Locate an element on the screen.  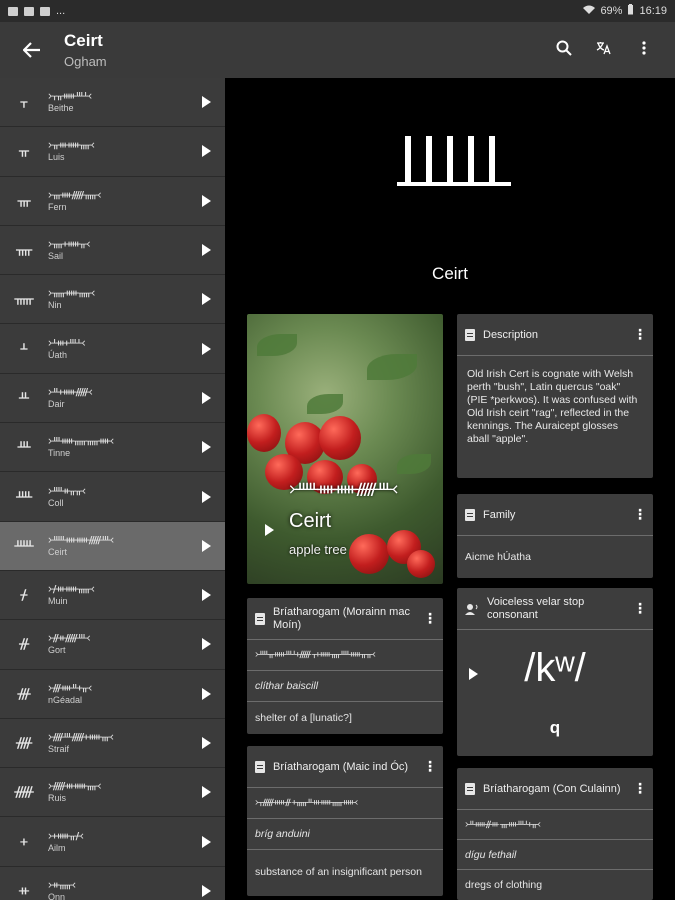
letter-list-item: ᚁ ᚛ᚁᚂᚔᚈᚆ᚜ Beithe is located at coordinates (112, 103).